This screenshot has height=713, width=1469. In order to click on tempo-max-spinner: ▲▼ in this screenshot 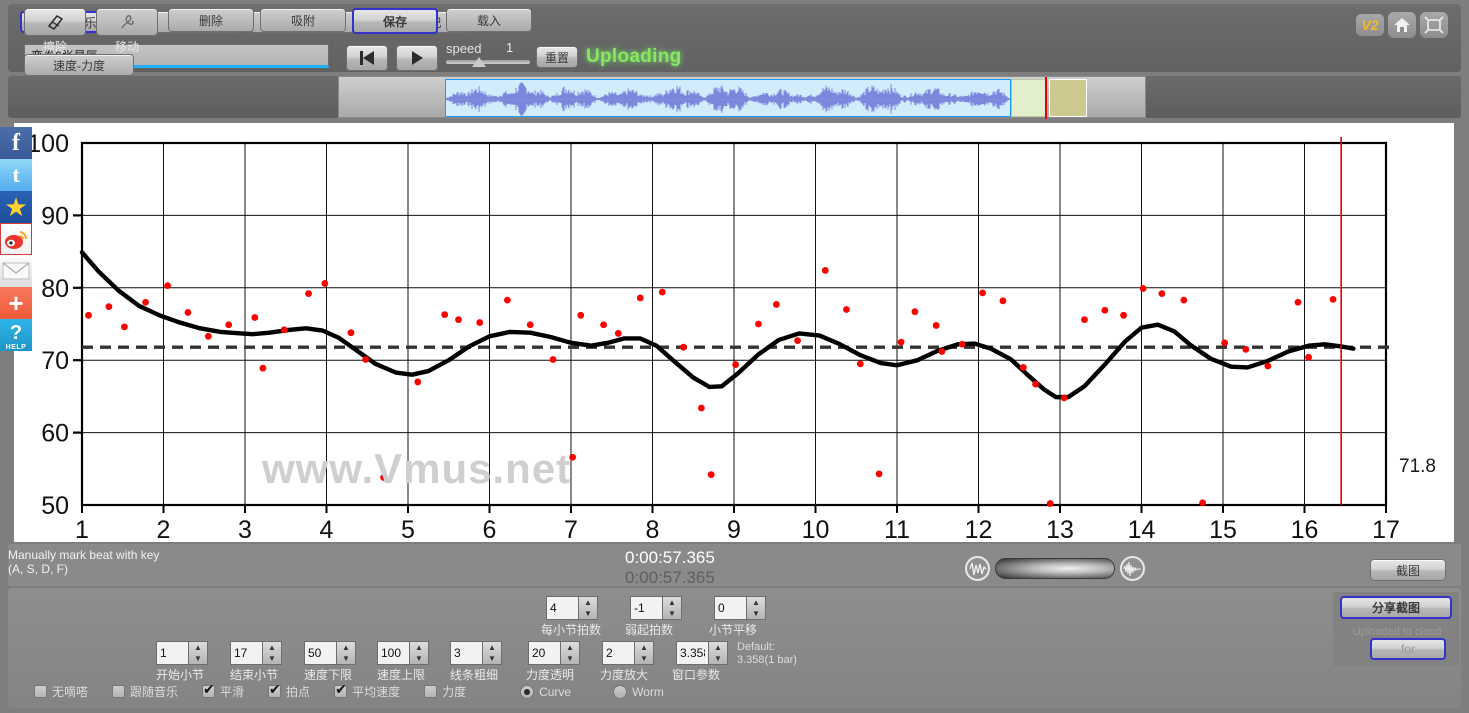, I will do `click(403, 653)`.